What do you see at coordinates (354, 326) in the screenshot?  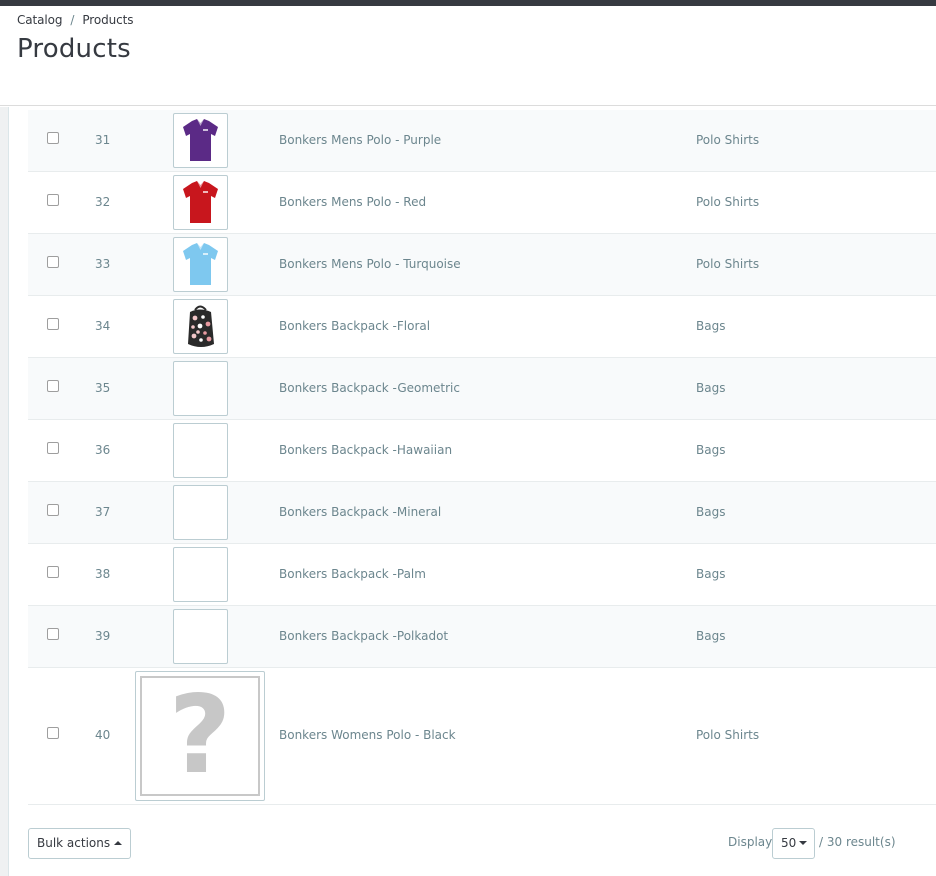 I see `product-name: Bonkers Backpack -Floral` at bounding box center [354, 326].